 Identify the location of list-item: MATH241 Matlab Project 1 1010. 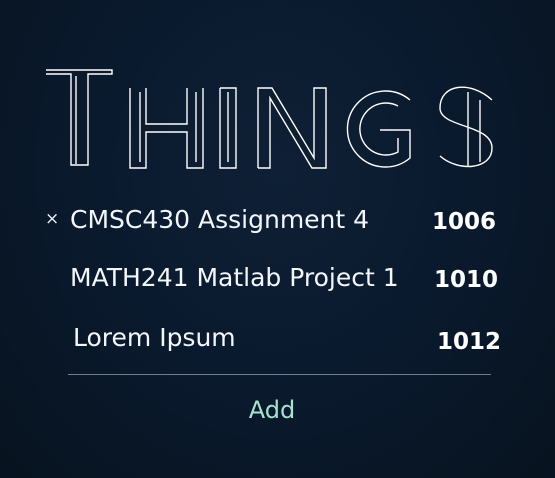
(277, 278).